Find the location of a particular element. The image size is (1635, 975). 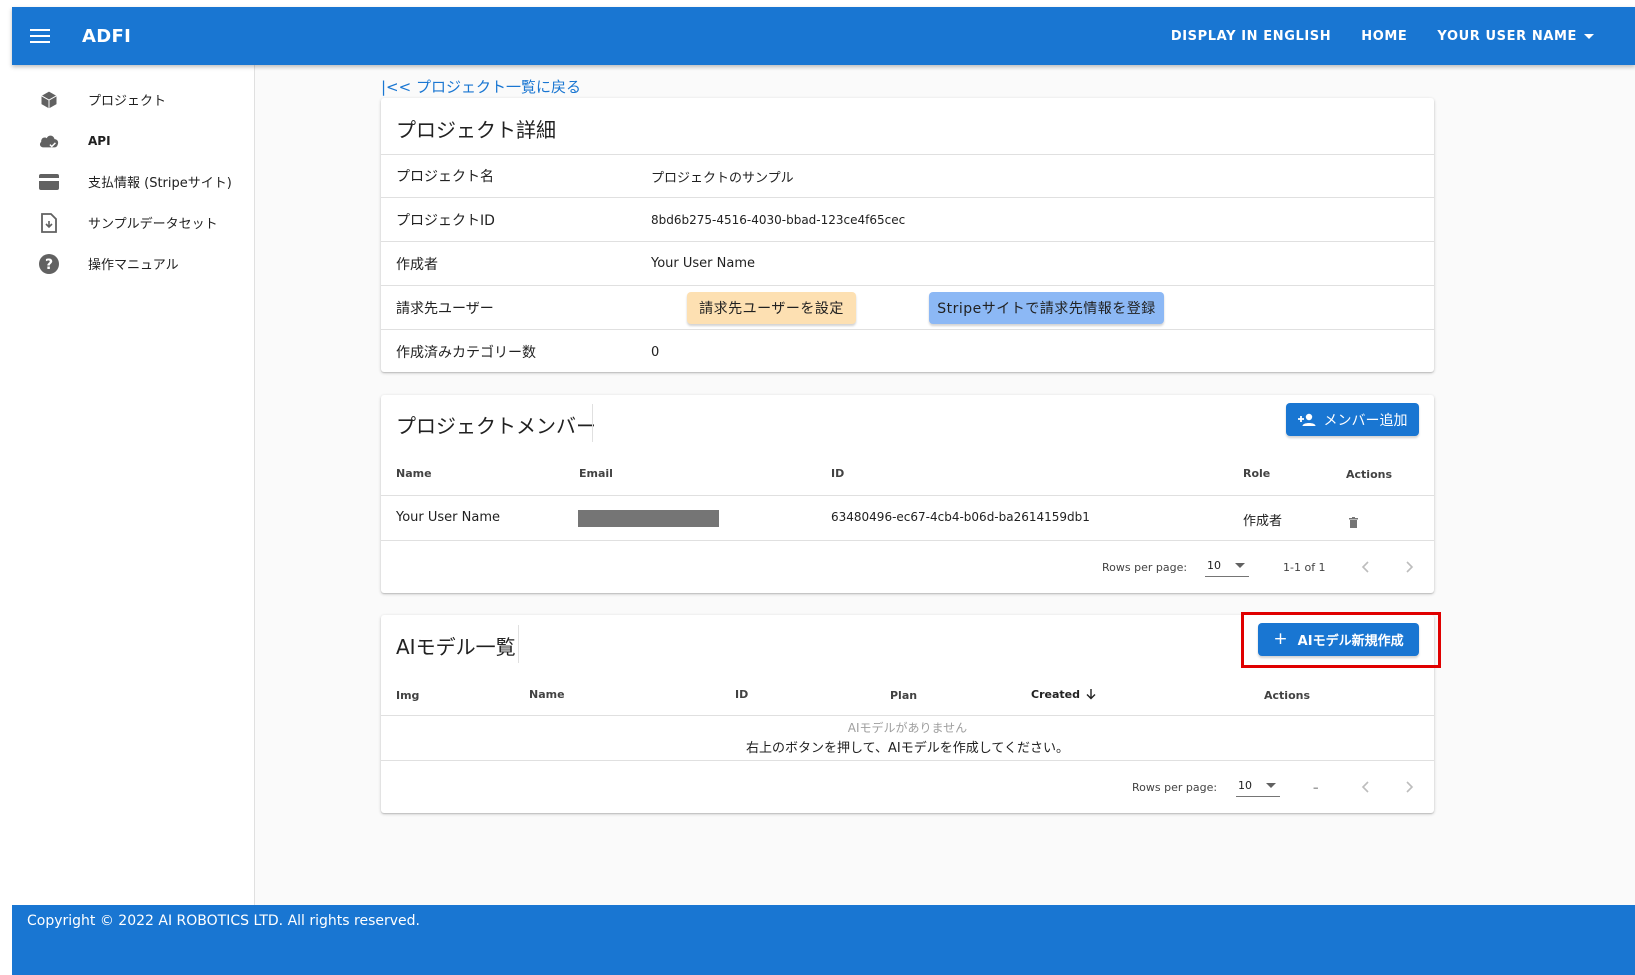

sidebar-item-api: API is located at coordinates (133, 140).